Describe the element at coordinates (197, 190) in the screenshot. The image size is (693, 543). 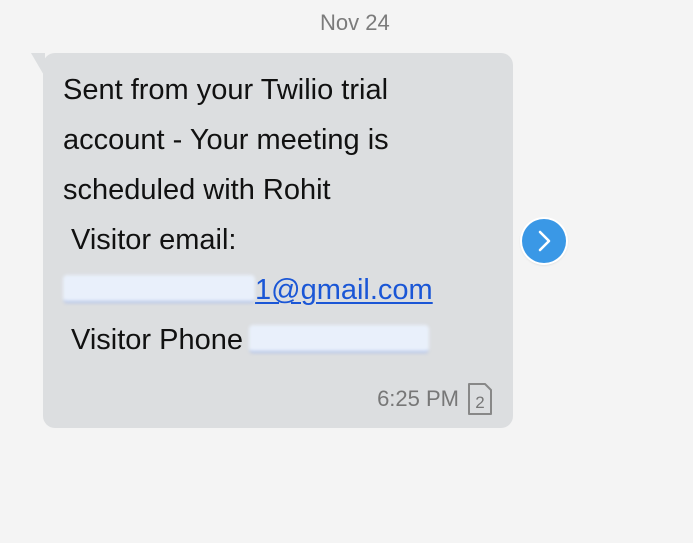
I see `message-line: scheduled with Rohit` at that location.